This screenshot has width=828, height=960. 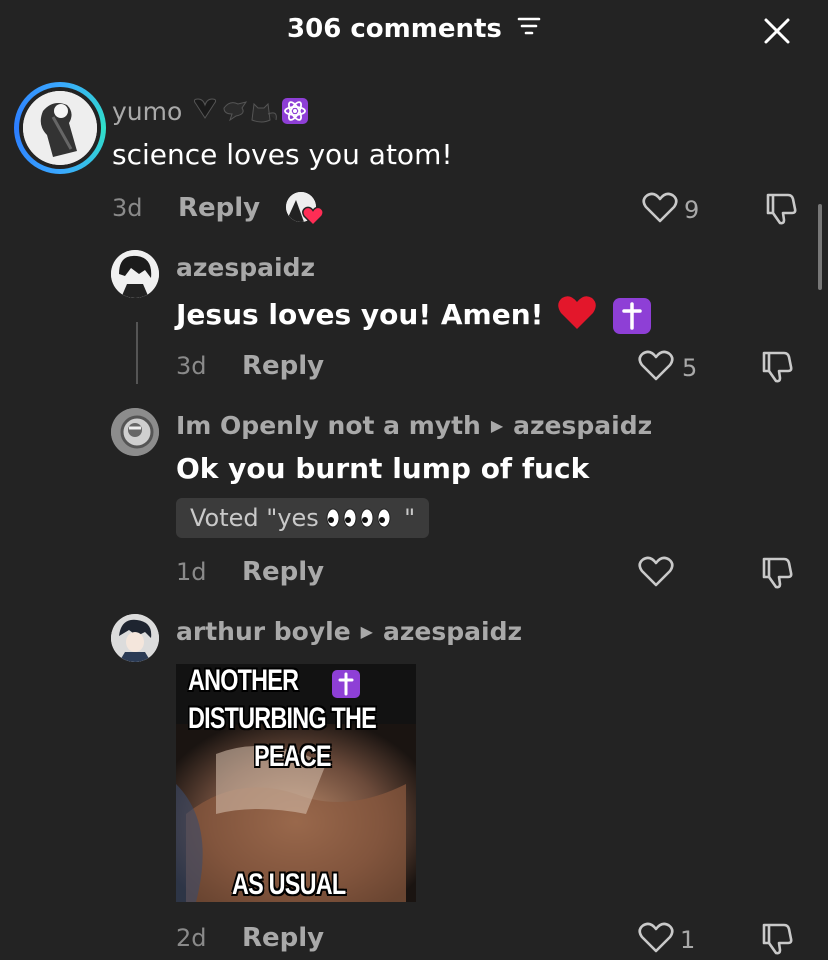 What do you see at coordinates (394, 29) in the screenshot?
I see `comments-count-label: 306 comments` at bounding box center [394, 29].